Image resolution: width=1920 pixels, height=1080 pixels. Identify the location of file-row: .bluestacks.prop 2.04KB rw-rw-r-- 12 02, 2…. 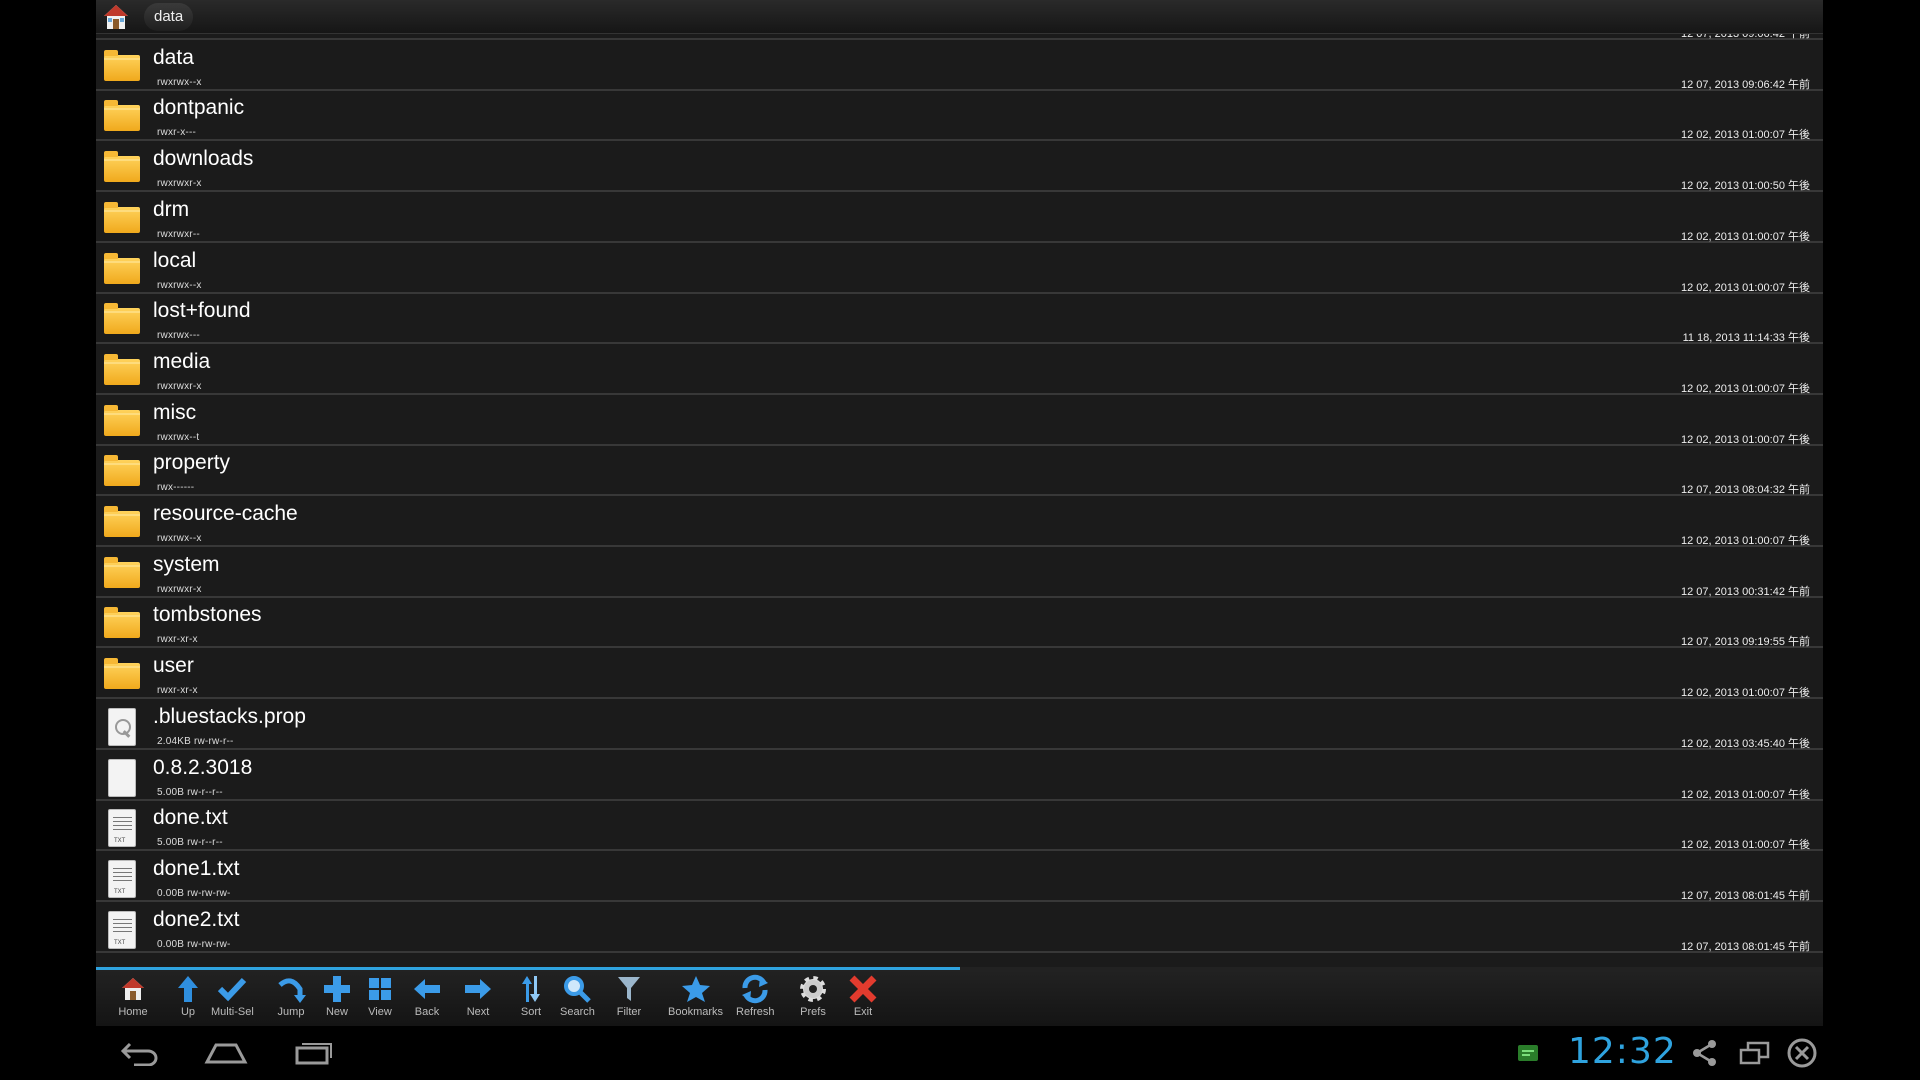
(959, 724).